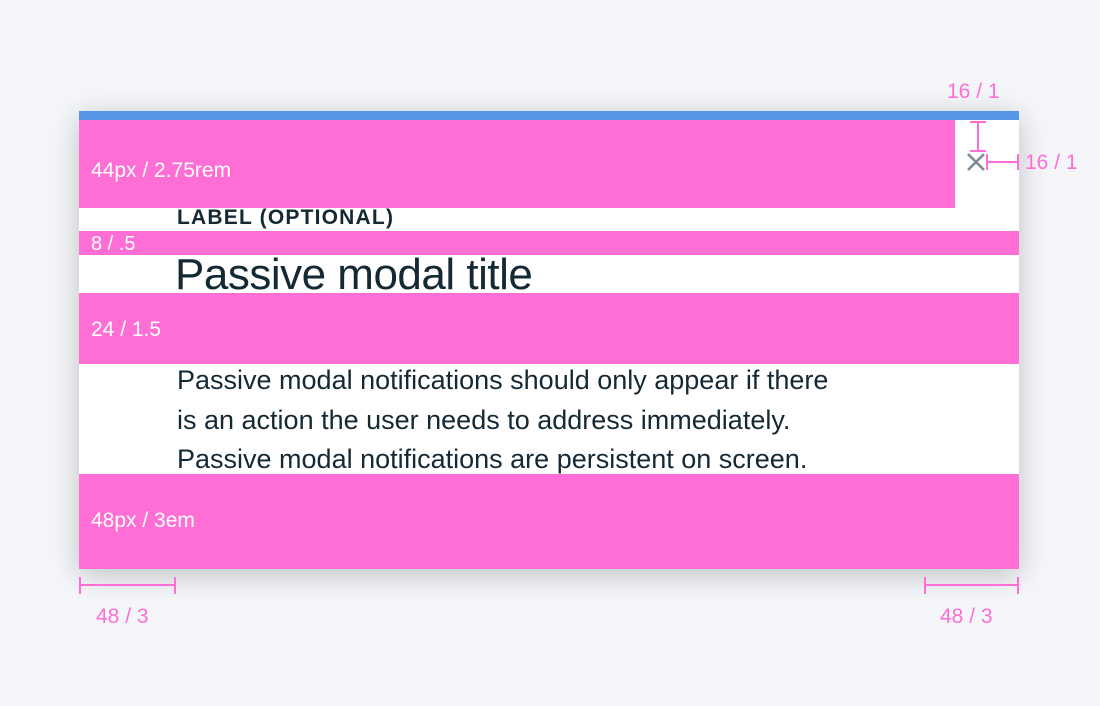 The width and height of the screenshot is (1100, 706). What do you see at coordinates (143, 520) in the screenshot?
I see `bottom-spacing-label: 48px / 3em` at bounding box center [143, 520].